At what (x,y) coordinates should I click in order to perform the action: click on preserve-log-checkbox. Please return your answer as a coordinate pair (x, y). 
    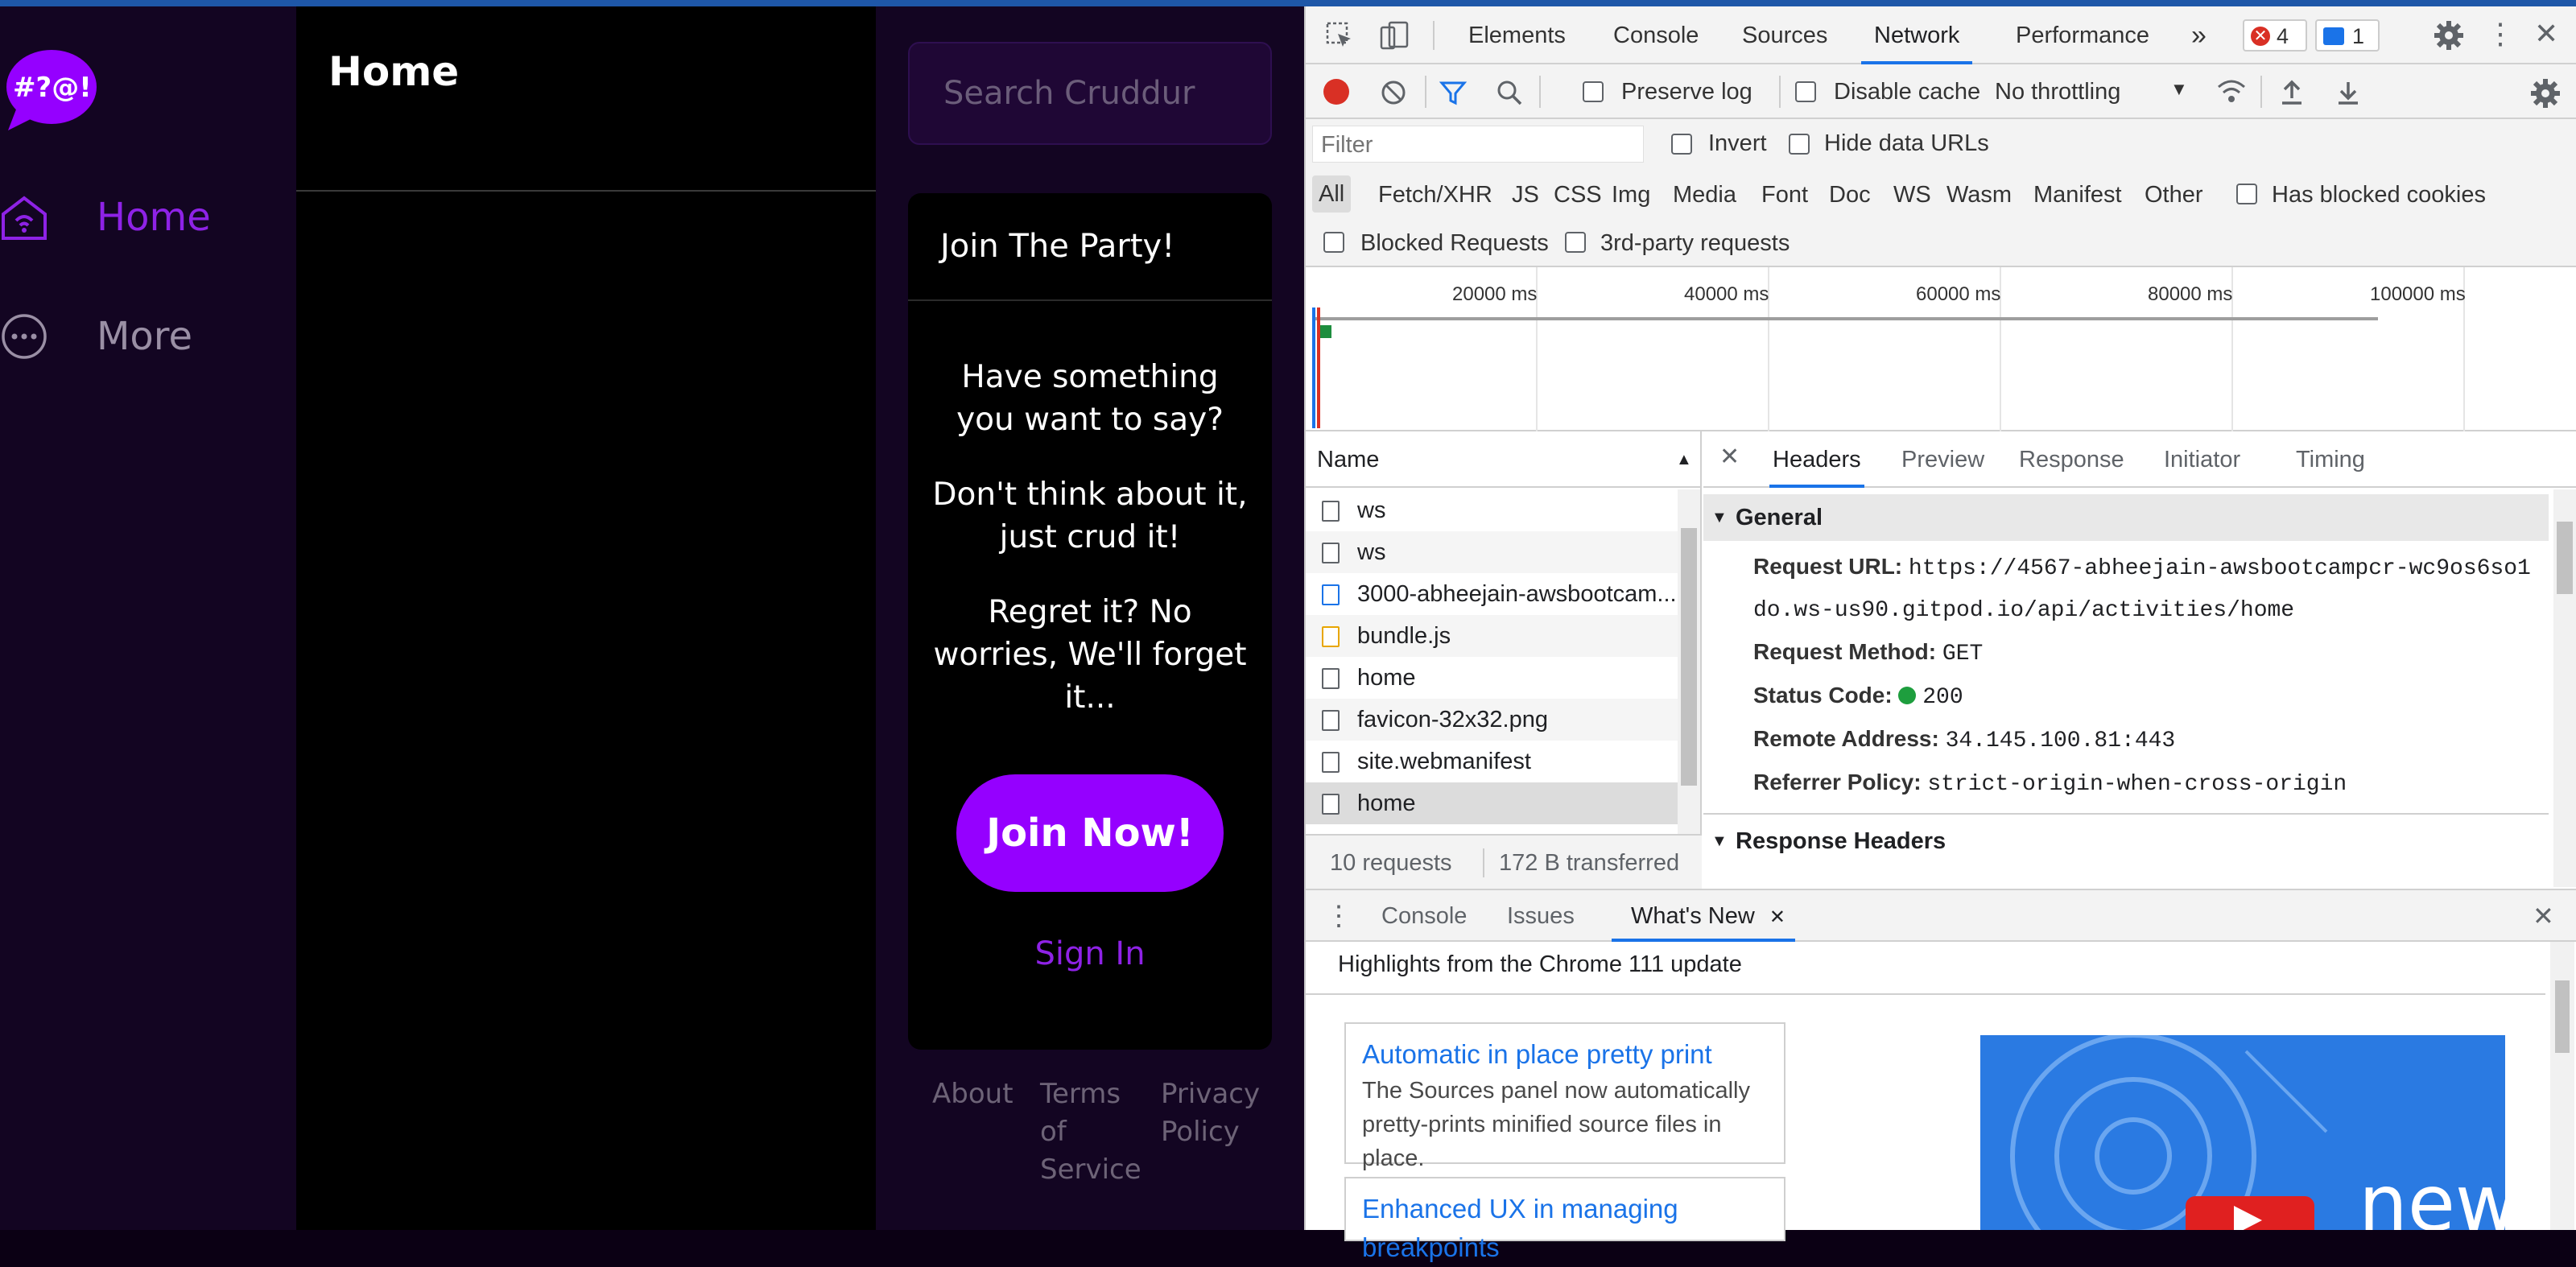
    Looking at the image, I should click on (1593, 91).